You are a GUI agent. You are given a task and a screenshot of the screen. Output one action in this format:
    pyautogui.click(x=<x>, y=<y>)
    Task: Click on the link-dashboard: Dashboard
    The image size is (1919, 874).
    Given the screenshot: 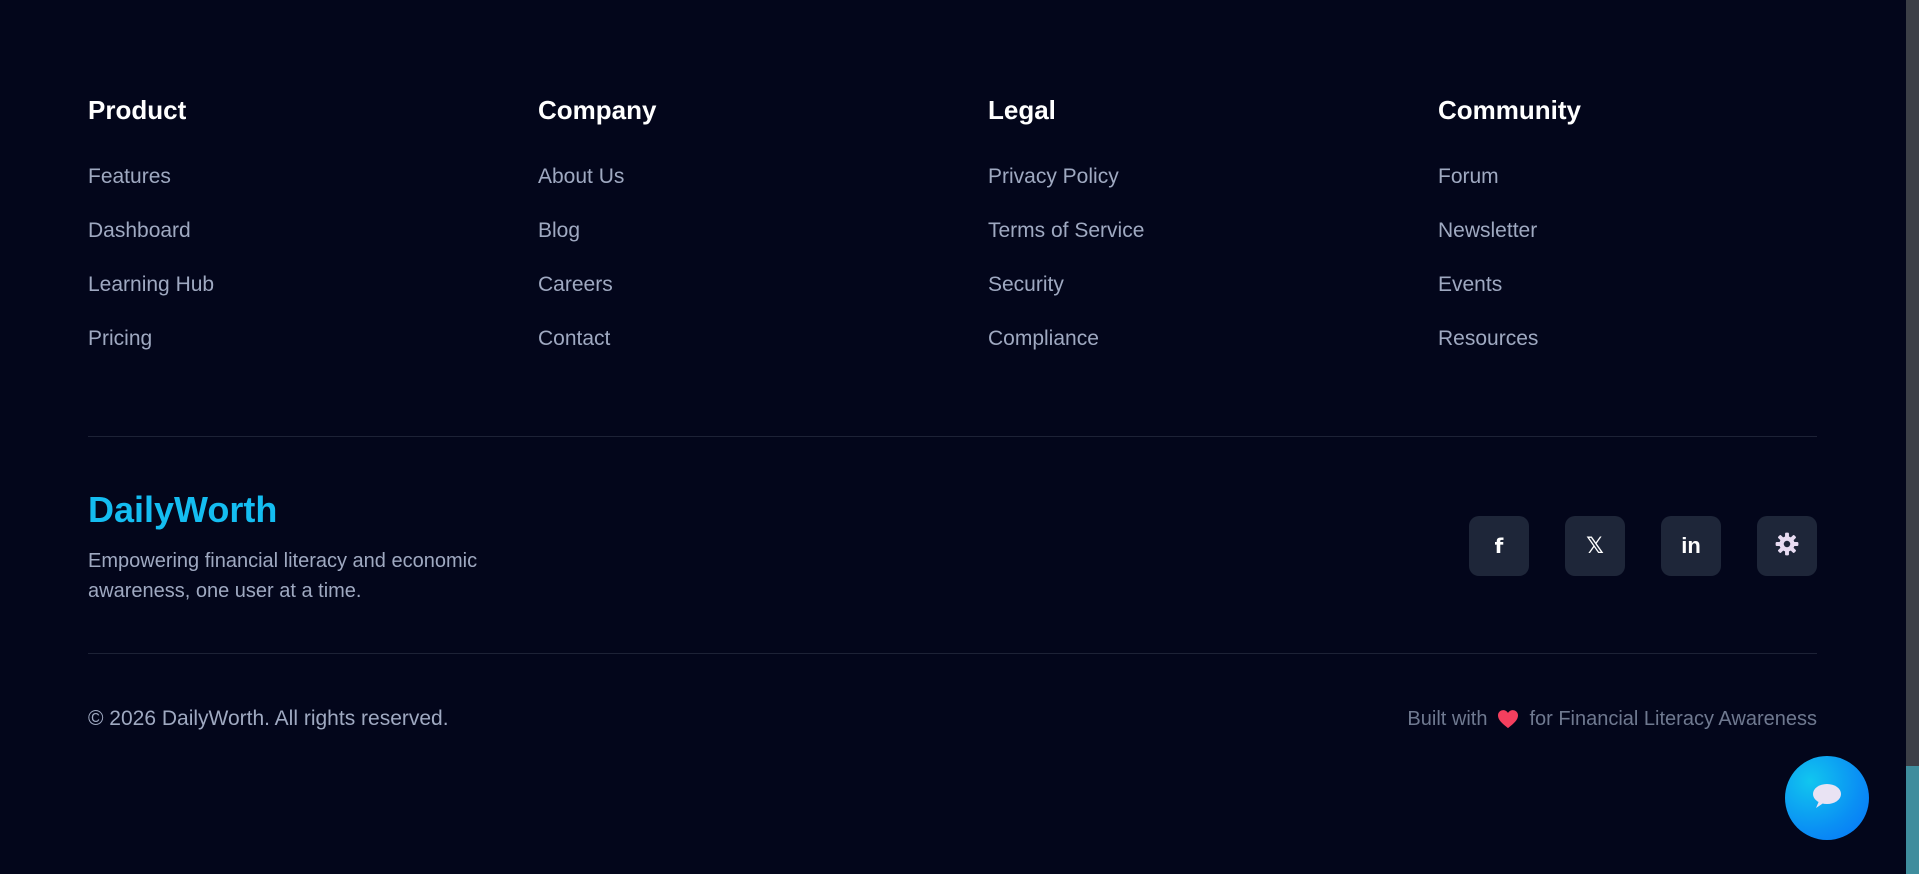 What is the action you would take?
    pyautogui.click(x=139, y=231)
    